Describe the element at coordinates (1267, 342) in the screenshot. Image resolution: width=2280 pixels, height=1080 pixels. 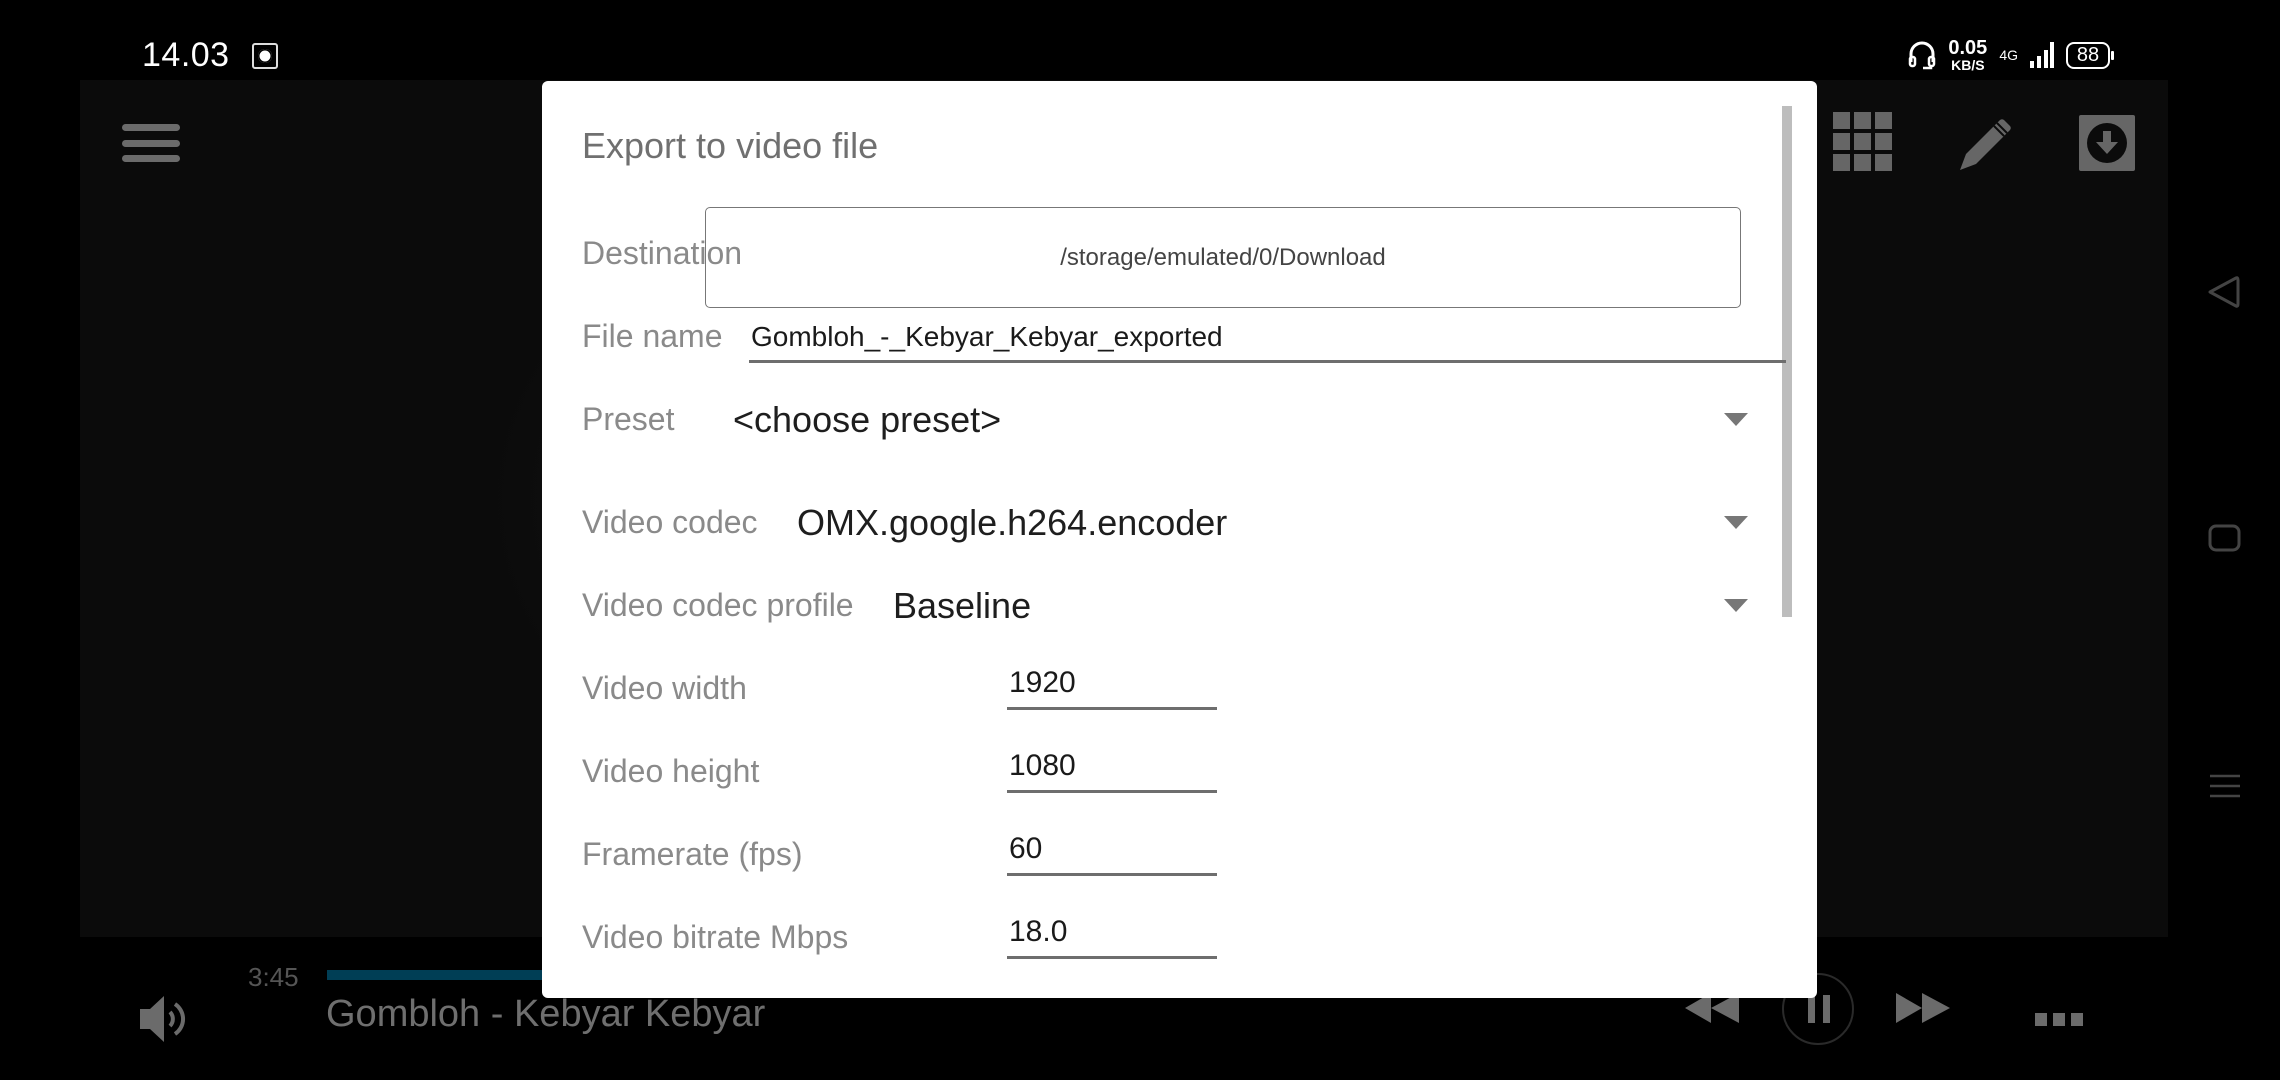
I see `file-name-input: Gombloh_-_Kebyar_Kebyar_exported` at that location.